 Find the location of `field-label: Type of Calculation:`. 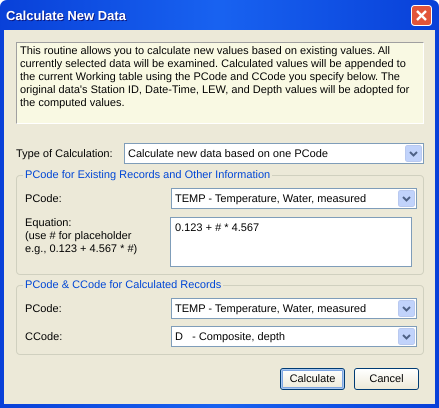

field-label: Type of Calculation: is located at coordinates (65, 154).